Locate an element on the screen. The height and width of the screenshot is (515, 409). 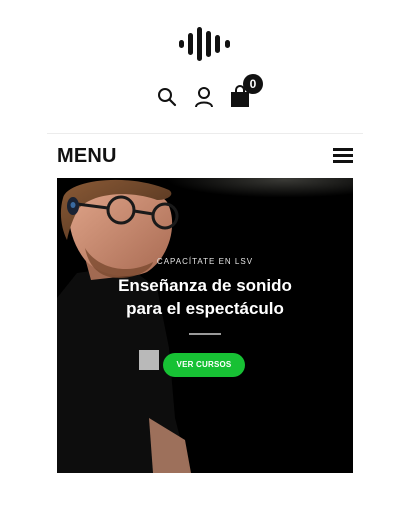
menu-label: MENU is located at coordinates (87, 156).